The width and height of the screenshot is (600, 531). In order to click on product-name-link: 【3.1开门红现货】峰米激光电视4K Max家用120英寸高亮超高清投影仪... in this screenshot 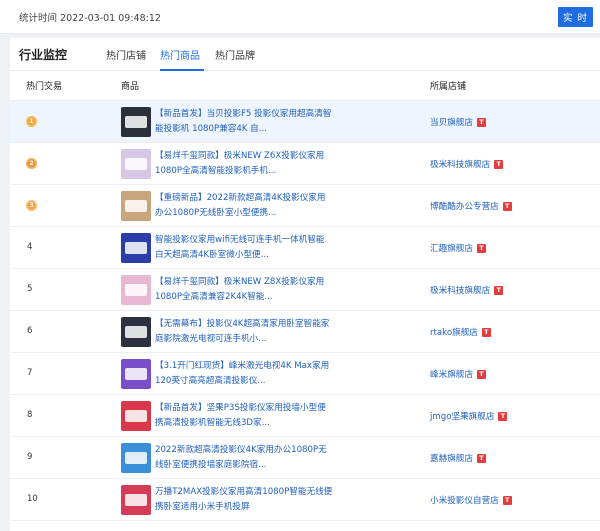, I will do `click(244, 374)`.